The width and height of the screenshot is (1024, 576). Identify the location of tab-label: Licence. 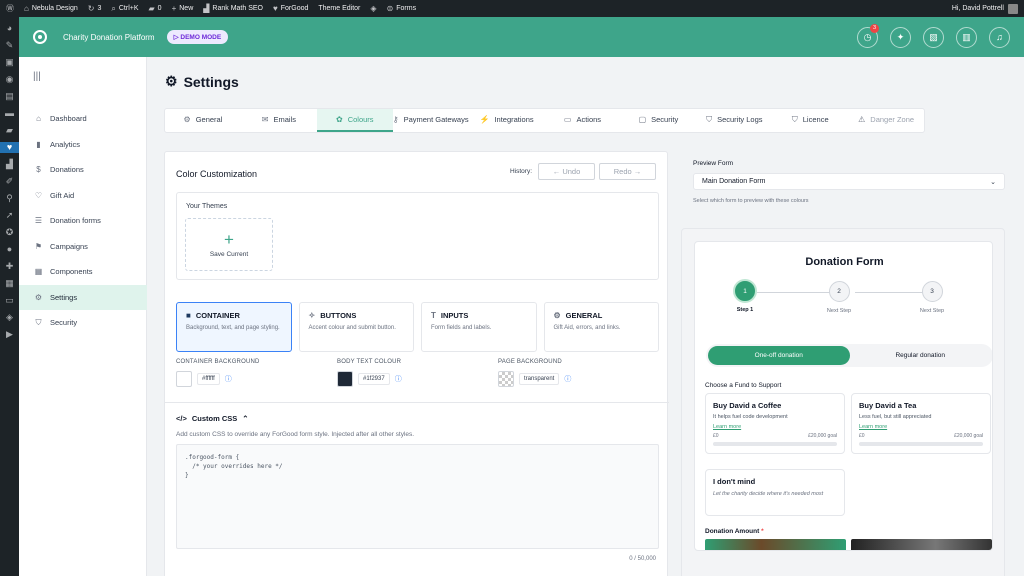
(815, 119).